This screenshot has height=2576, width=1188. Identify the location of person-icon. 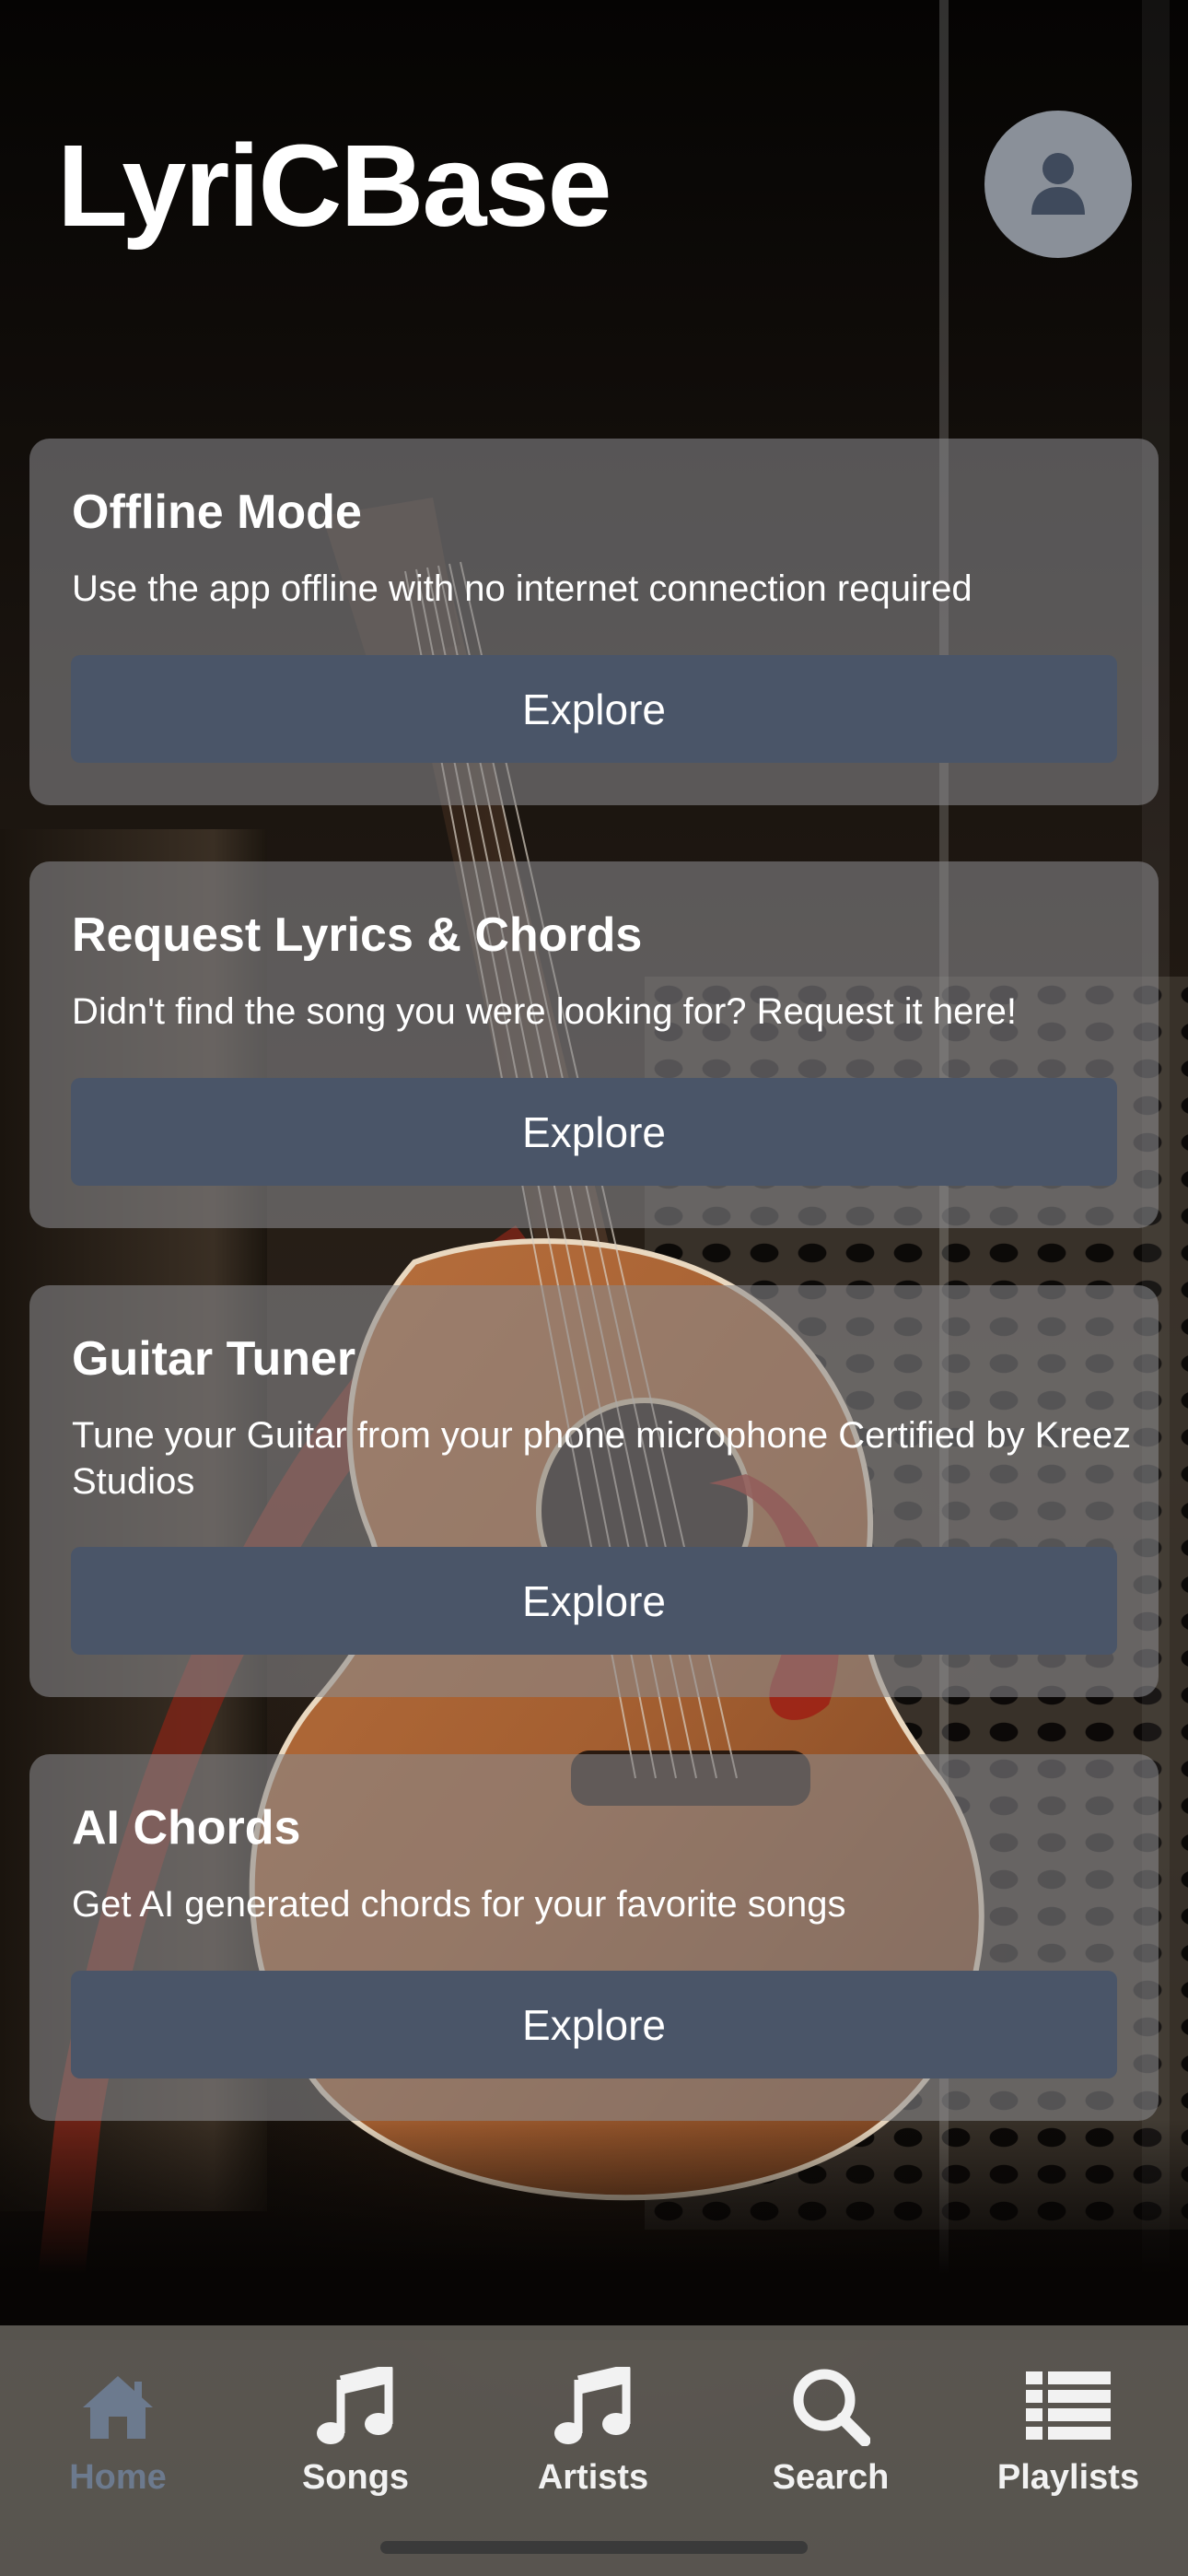
(1058, 184).